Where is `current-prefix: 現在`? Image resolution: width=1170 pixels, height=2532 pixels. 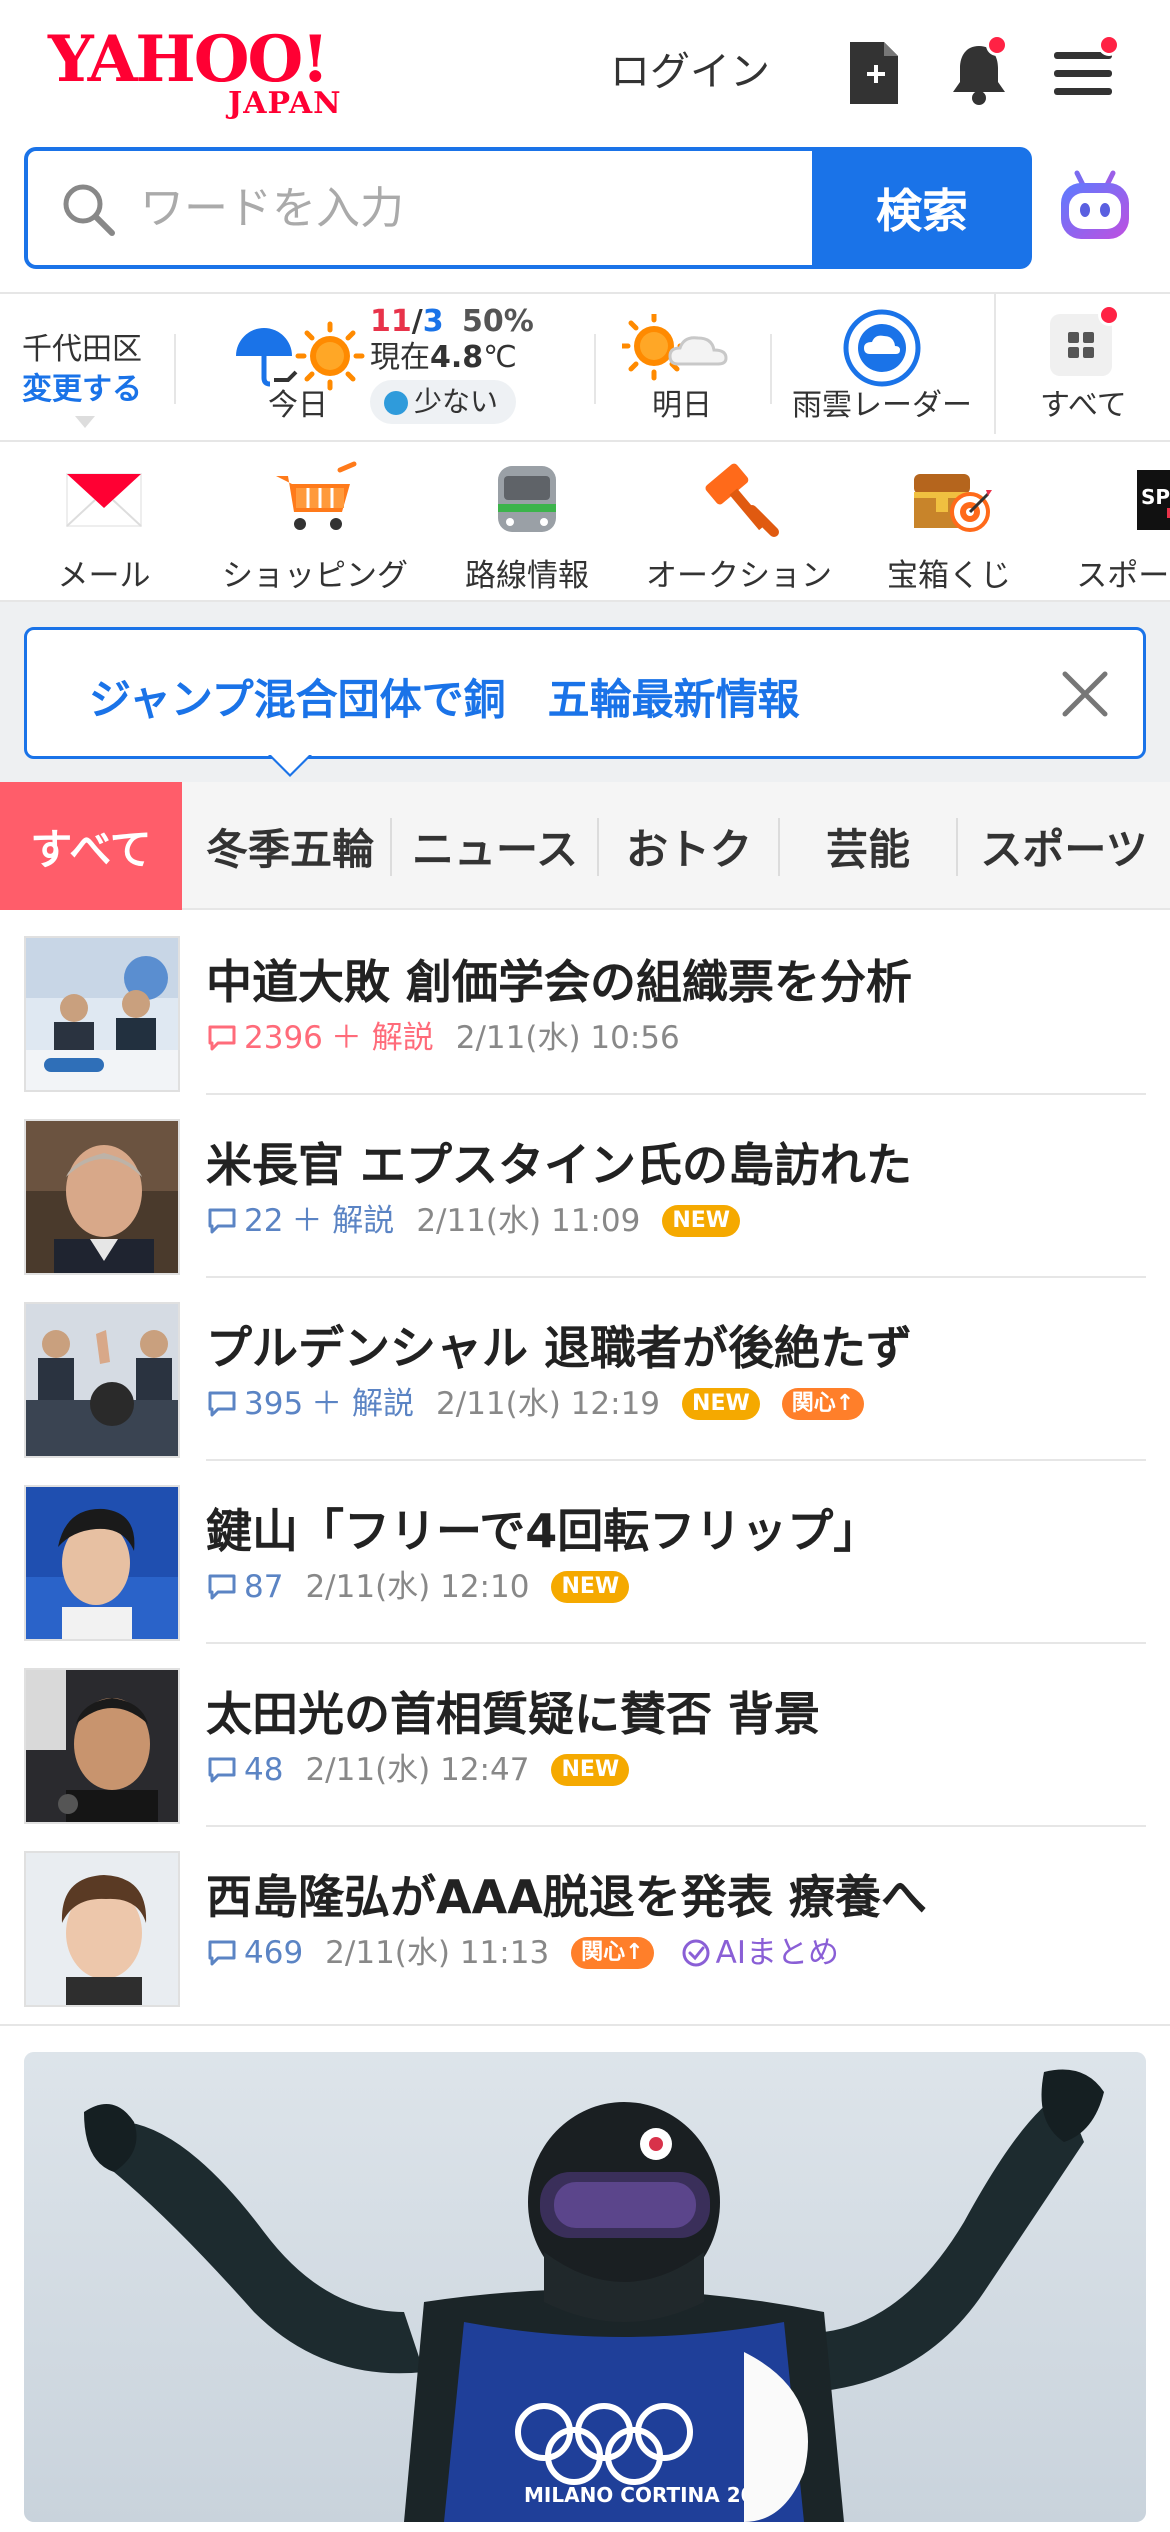 current-prefix: 現在 is located at coordinates (400, 357).